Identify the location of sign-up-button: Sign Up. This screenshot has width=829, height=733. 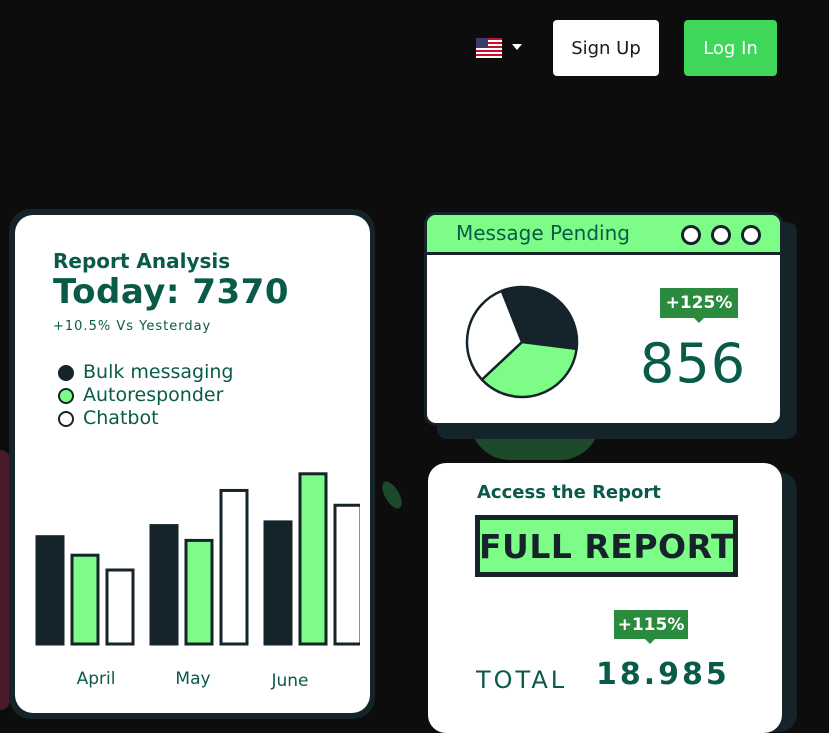
(606, 48).